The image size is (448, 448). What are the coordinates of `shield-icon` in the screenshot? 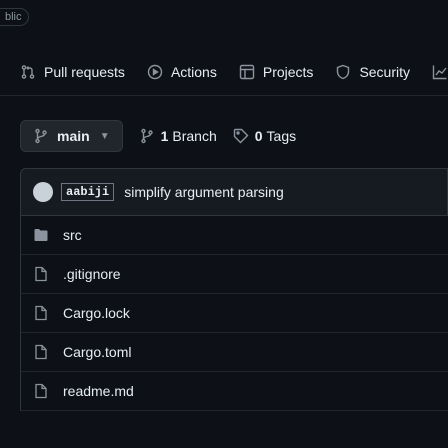 It's located at (343, 72).